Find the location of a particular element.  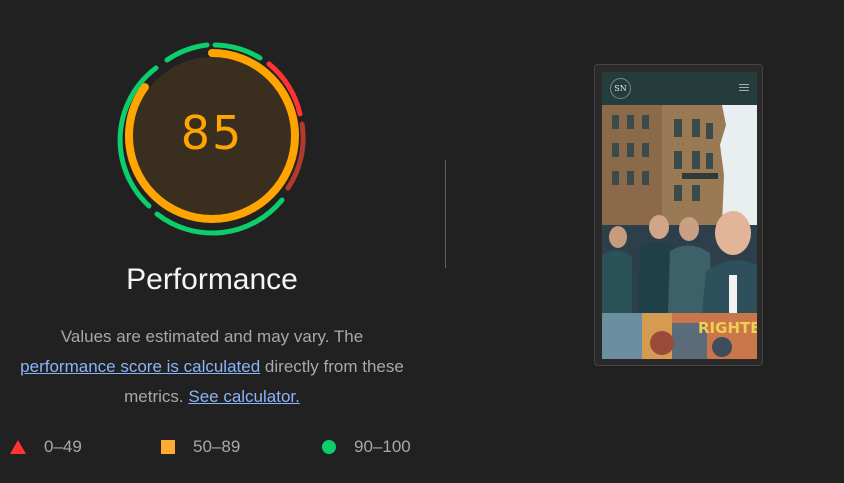

performance-gauge: 85 is located at coordinates (212, 138).